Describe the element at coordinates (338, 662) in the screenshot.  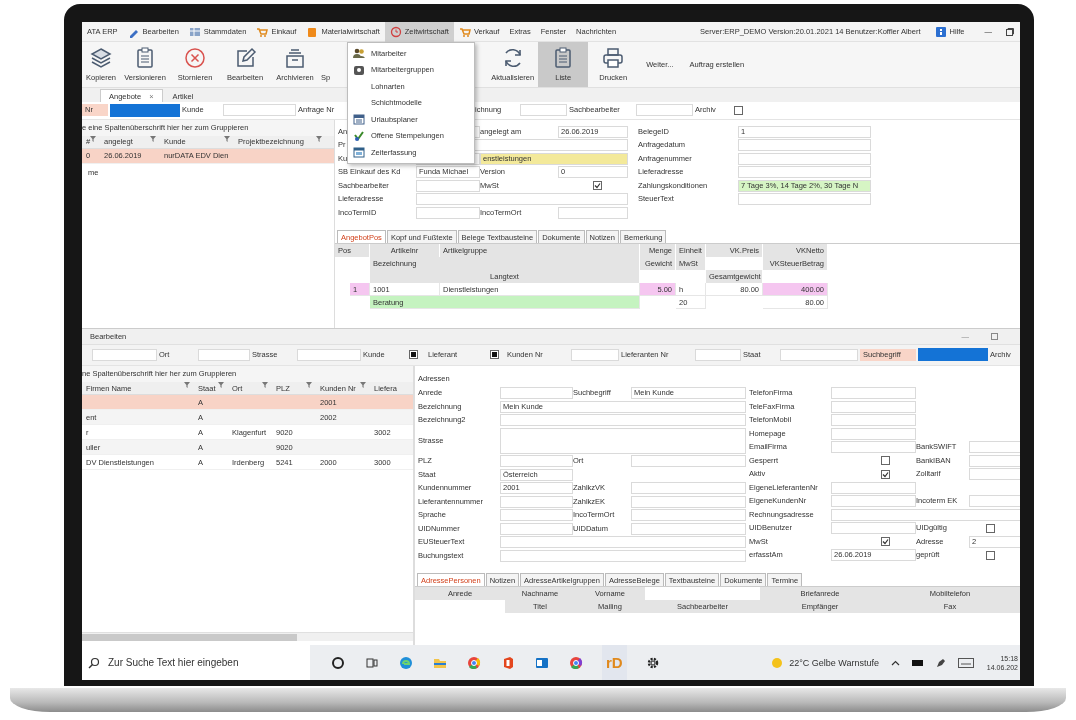
I see `circle-icon` at that location.